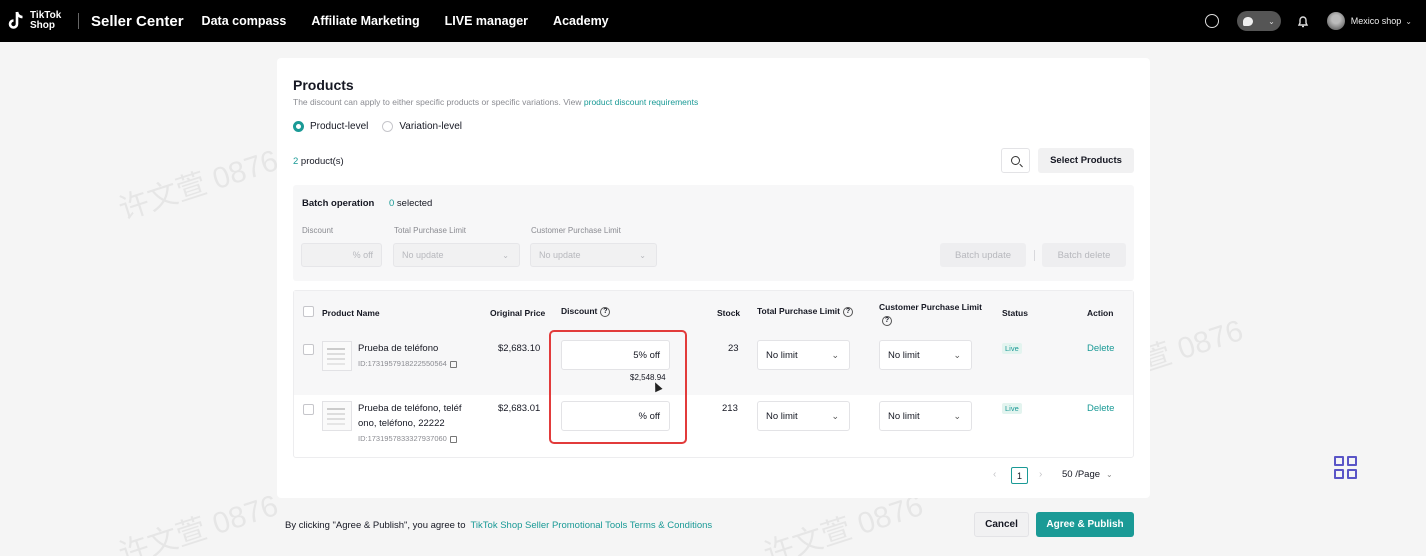 This screenshot has height=556, width=1426. I want to click on header-product-name: Product Name, so click(351, 313).